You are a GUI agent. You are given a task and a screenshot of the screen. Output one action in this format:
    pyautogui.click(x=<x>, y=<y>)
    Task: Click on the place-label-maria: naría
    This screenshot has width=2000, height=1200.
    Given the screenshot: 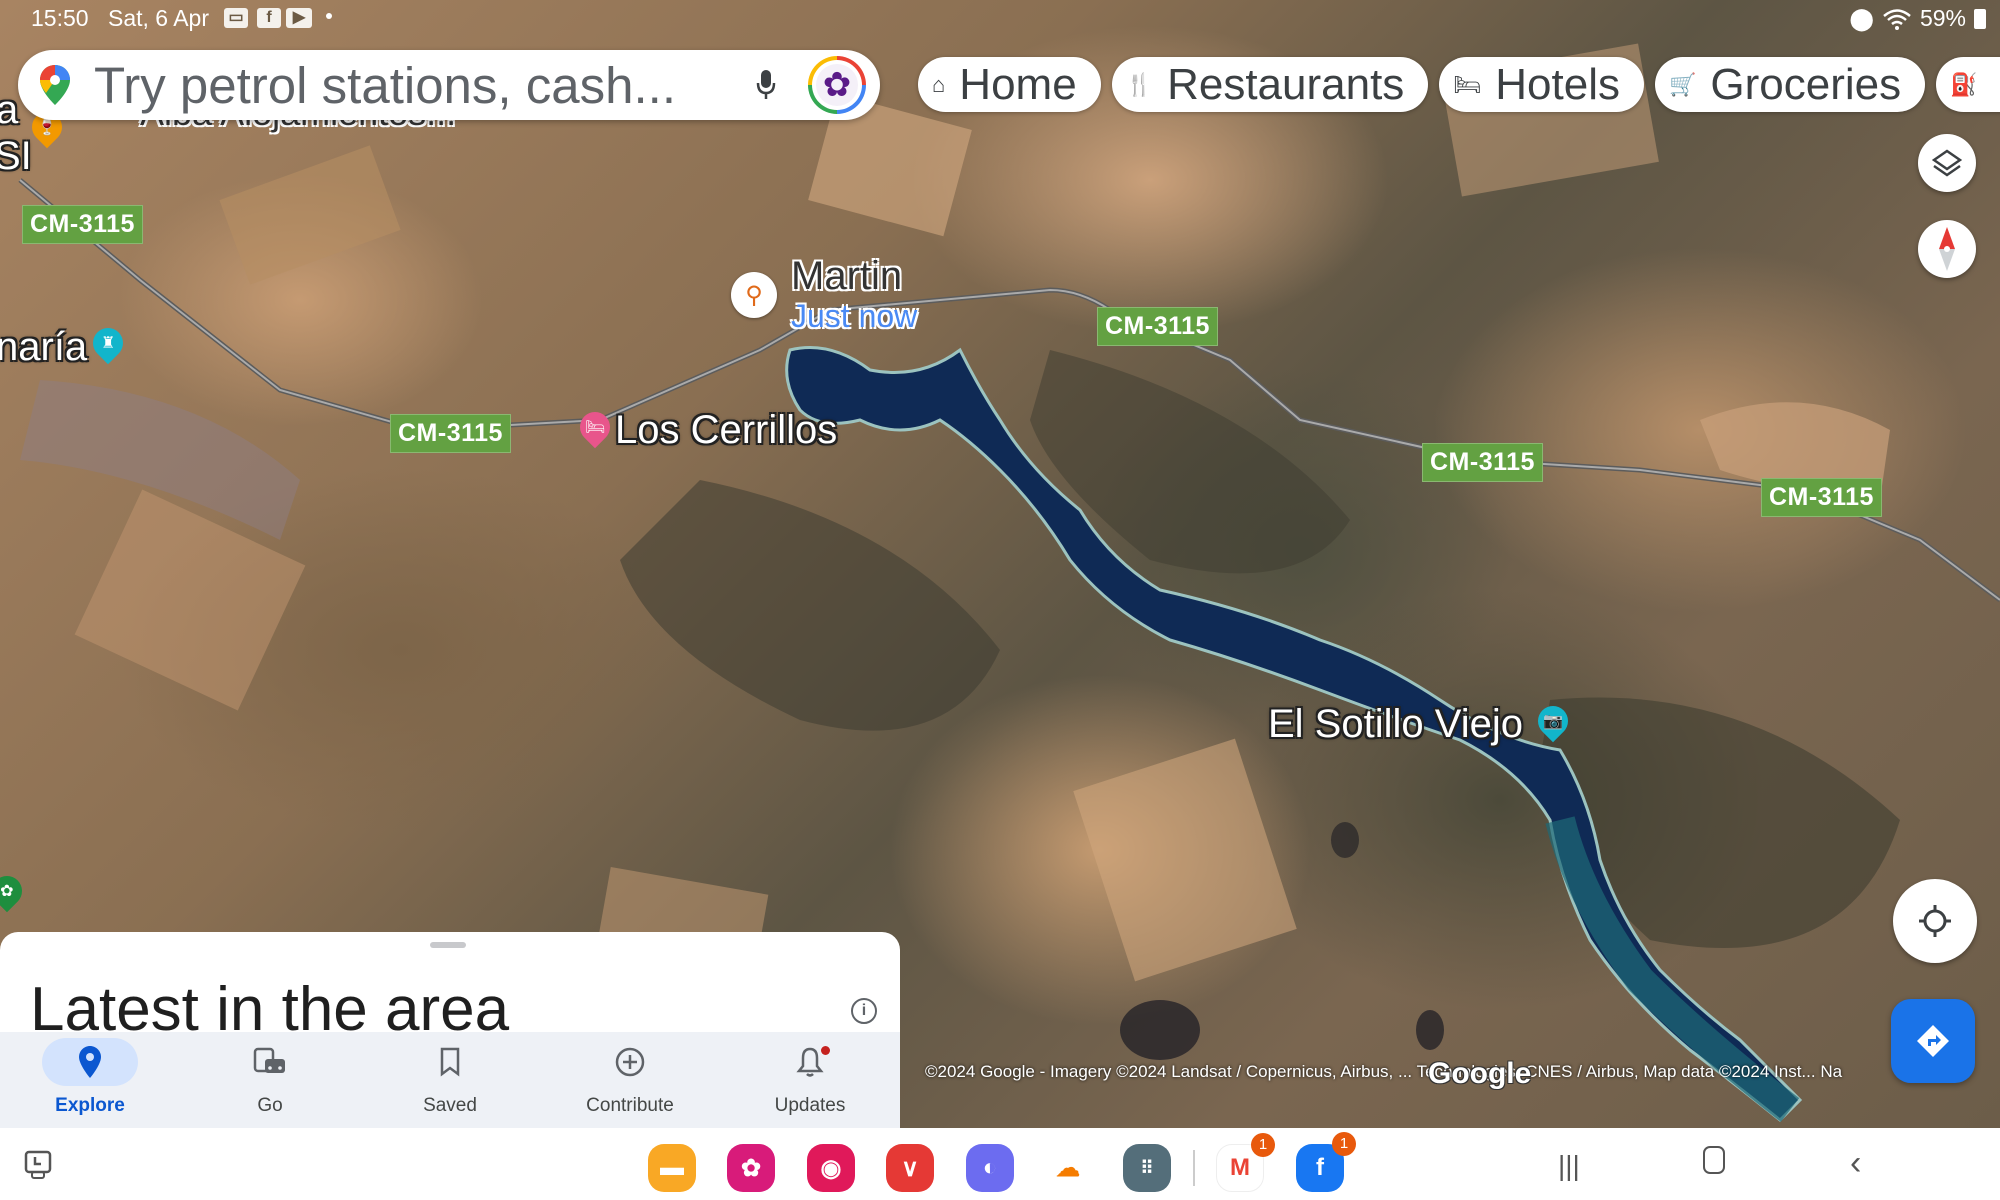 What is the action you would take?
    pyautogui.click(x=43, y=347)
    